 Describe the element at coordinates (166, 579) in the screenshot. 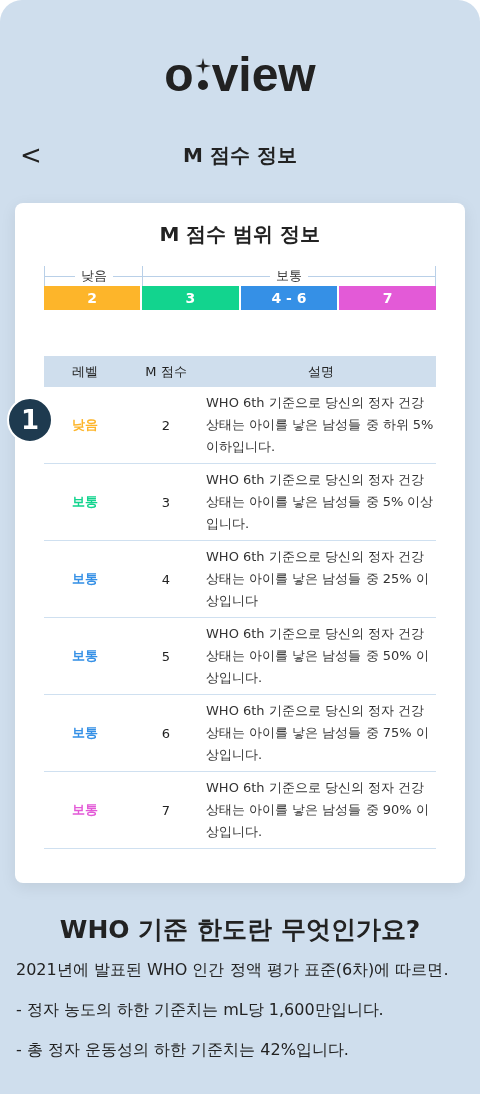

I see `score-cell-text: 4` at that location.